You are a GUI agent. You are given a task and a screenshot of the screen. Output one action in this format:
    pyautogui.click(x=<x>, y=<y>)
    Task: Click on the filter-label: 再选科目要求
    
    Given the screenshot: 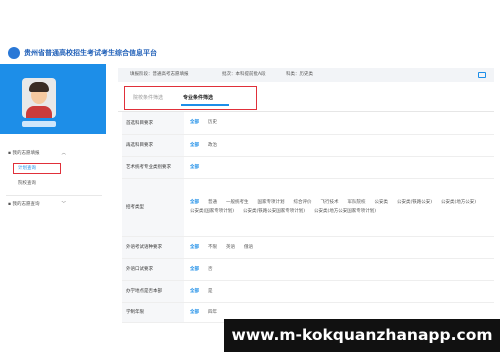 What is the action you would take?
    pyautogui.click(x=153, y=145)
    